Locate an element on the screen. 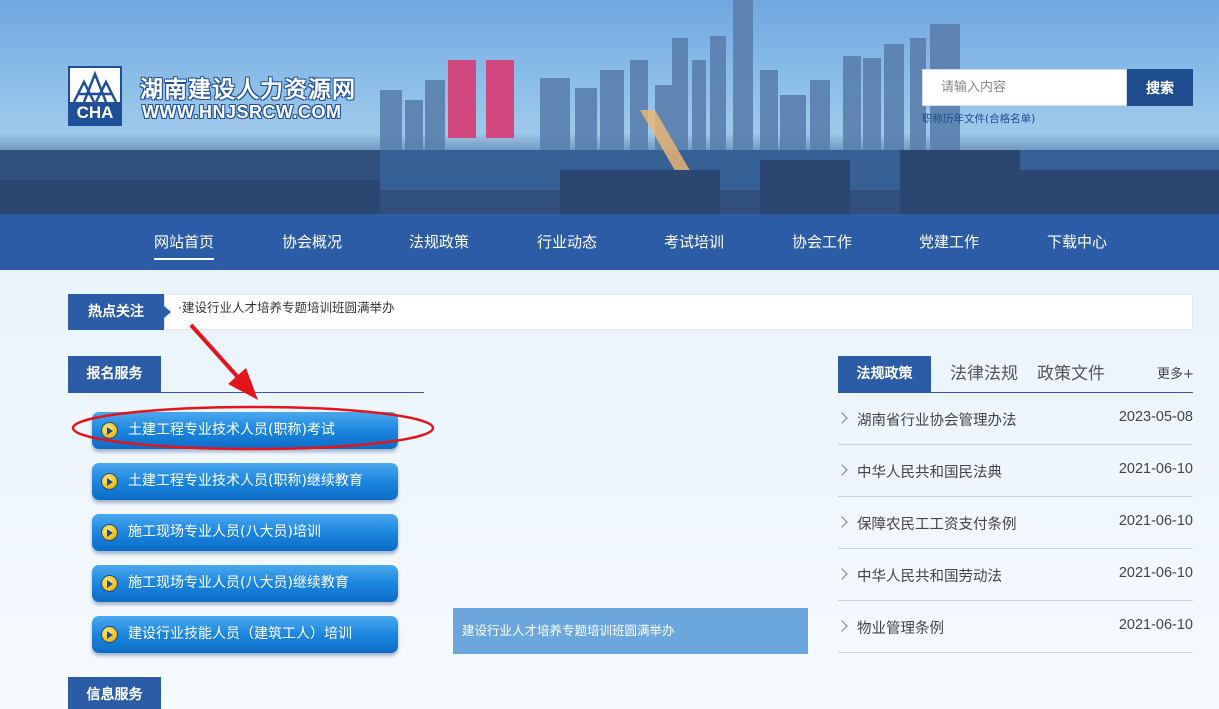  law-list-item: 物业管理条例 2021-06-10 is located at coordinates (1014, 627).